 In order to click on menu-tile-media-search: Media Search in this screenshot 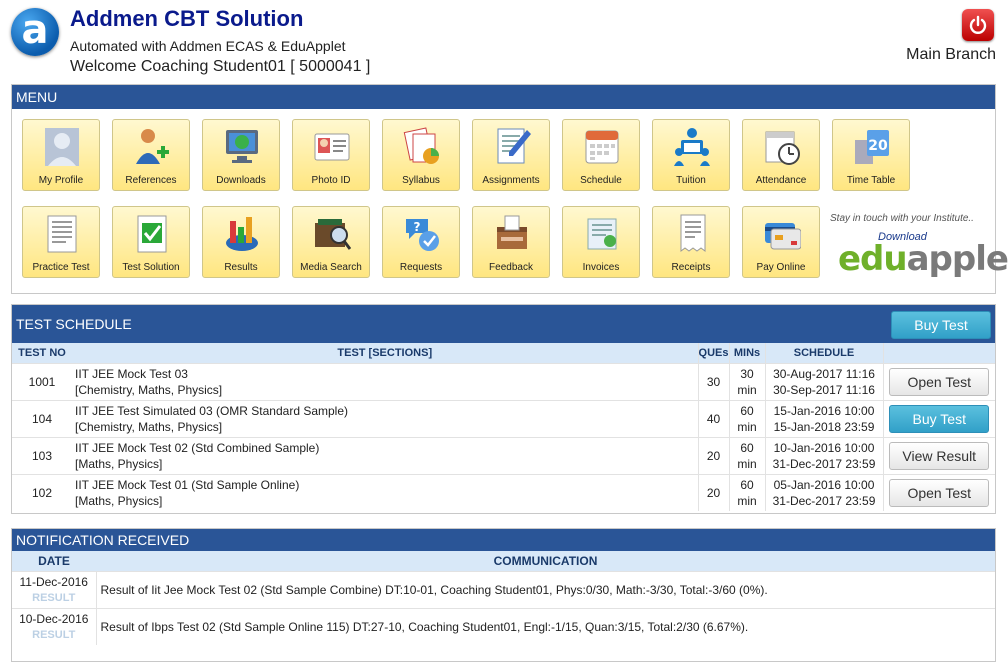, I will do `click(331, 242)`.